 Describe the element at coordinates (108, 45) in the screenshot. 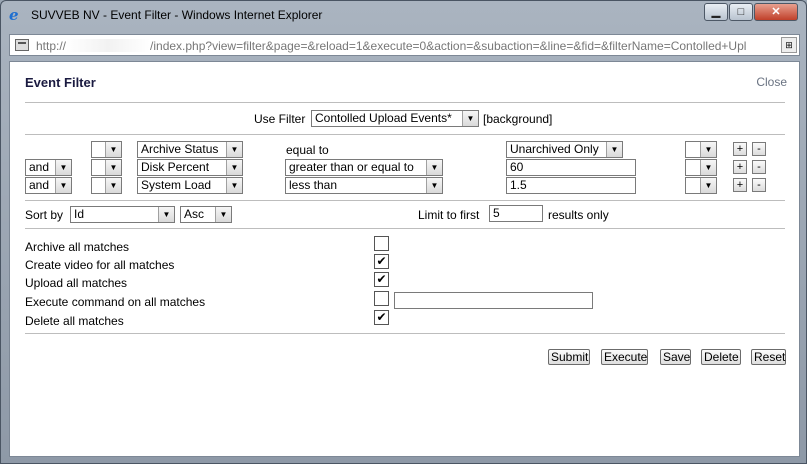

I see `address-redacted` at that location.